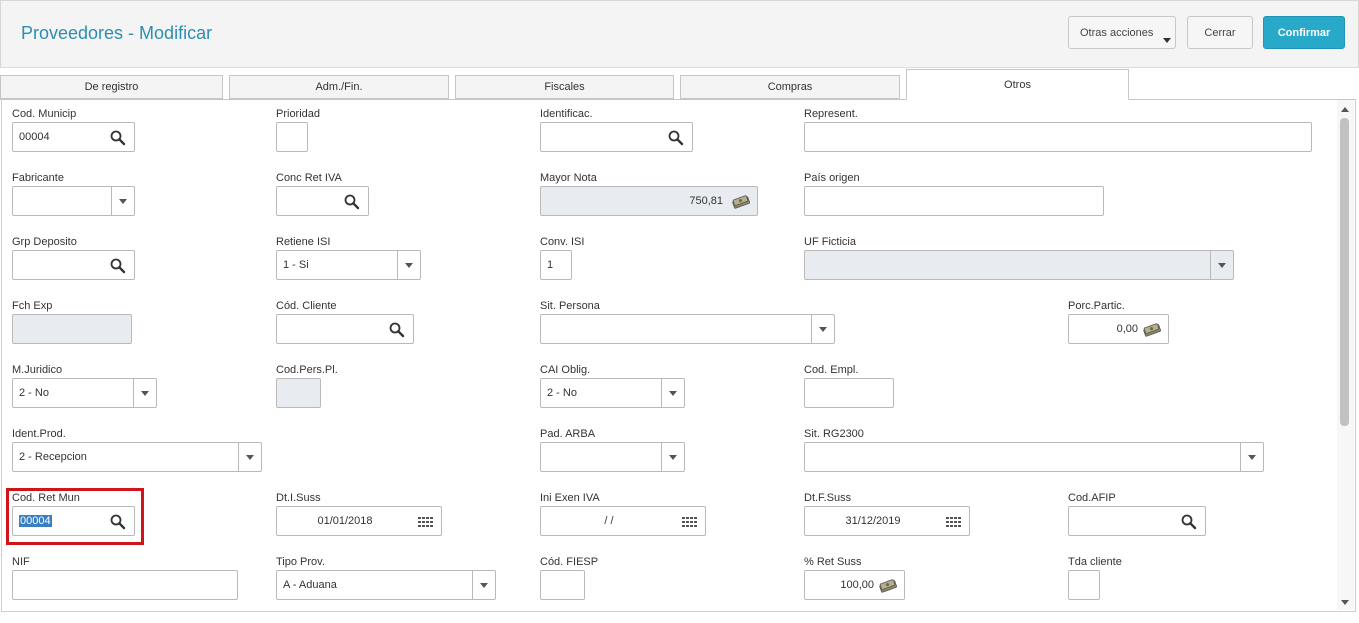  Describe the element at coordinates (34, 137) in the screenshot. I see `cod-municip-value: 00004` at that location.